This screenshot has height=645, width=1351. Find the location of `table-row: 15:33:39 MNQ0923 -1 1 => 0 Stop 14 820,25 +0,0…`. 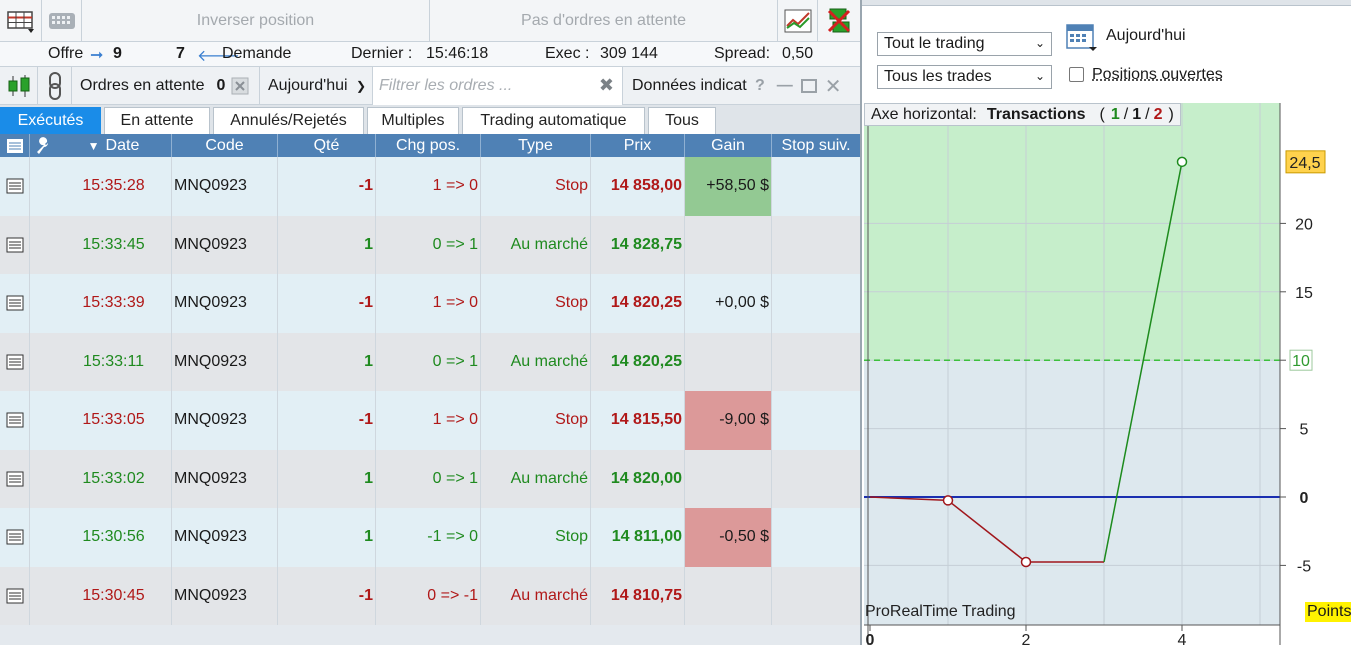

table-row: 15:33:39 MNQ0923 -1 1 => 0 Stop 14 820,25 +0,0… is located at coordinates (430, 303).